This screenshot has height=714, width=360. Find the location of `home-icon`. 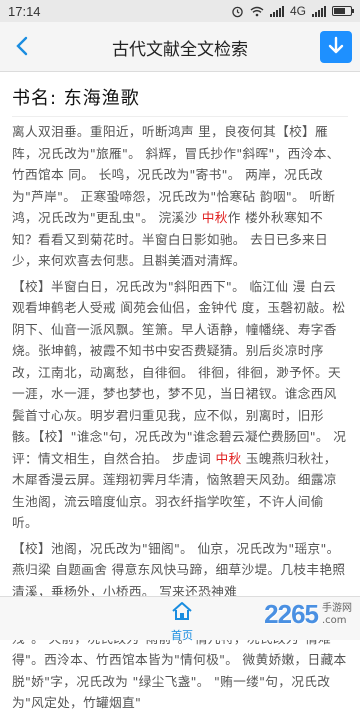

home-icon is located at coordinates (182, 611).